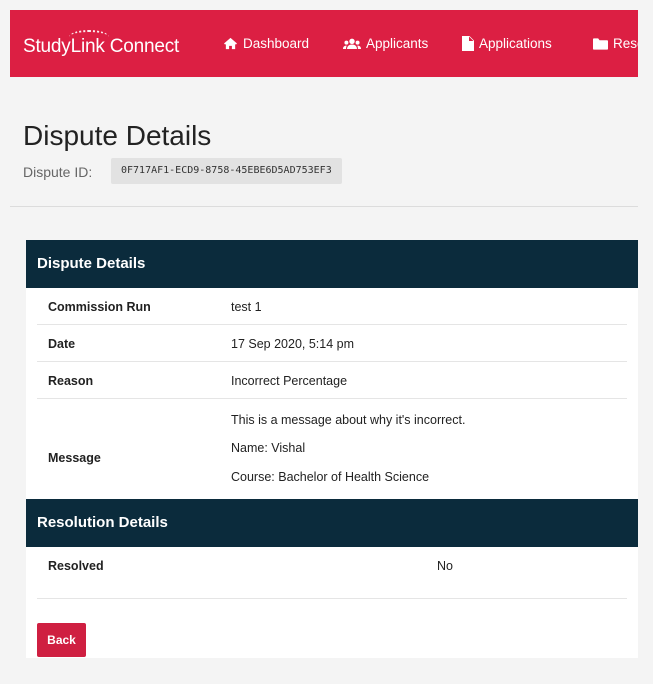  Describe the element at coordinates (226, 171) in the screenshot. I see `dispute-id-badge: 0F717AF1-ECD9-8758-45EBE6D5AD753EF3` at that location.